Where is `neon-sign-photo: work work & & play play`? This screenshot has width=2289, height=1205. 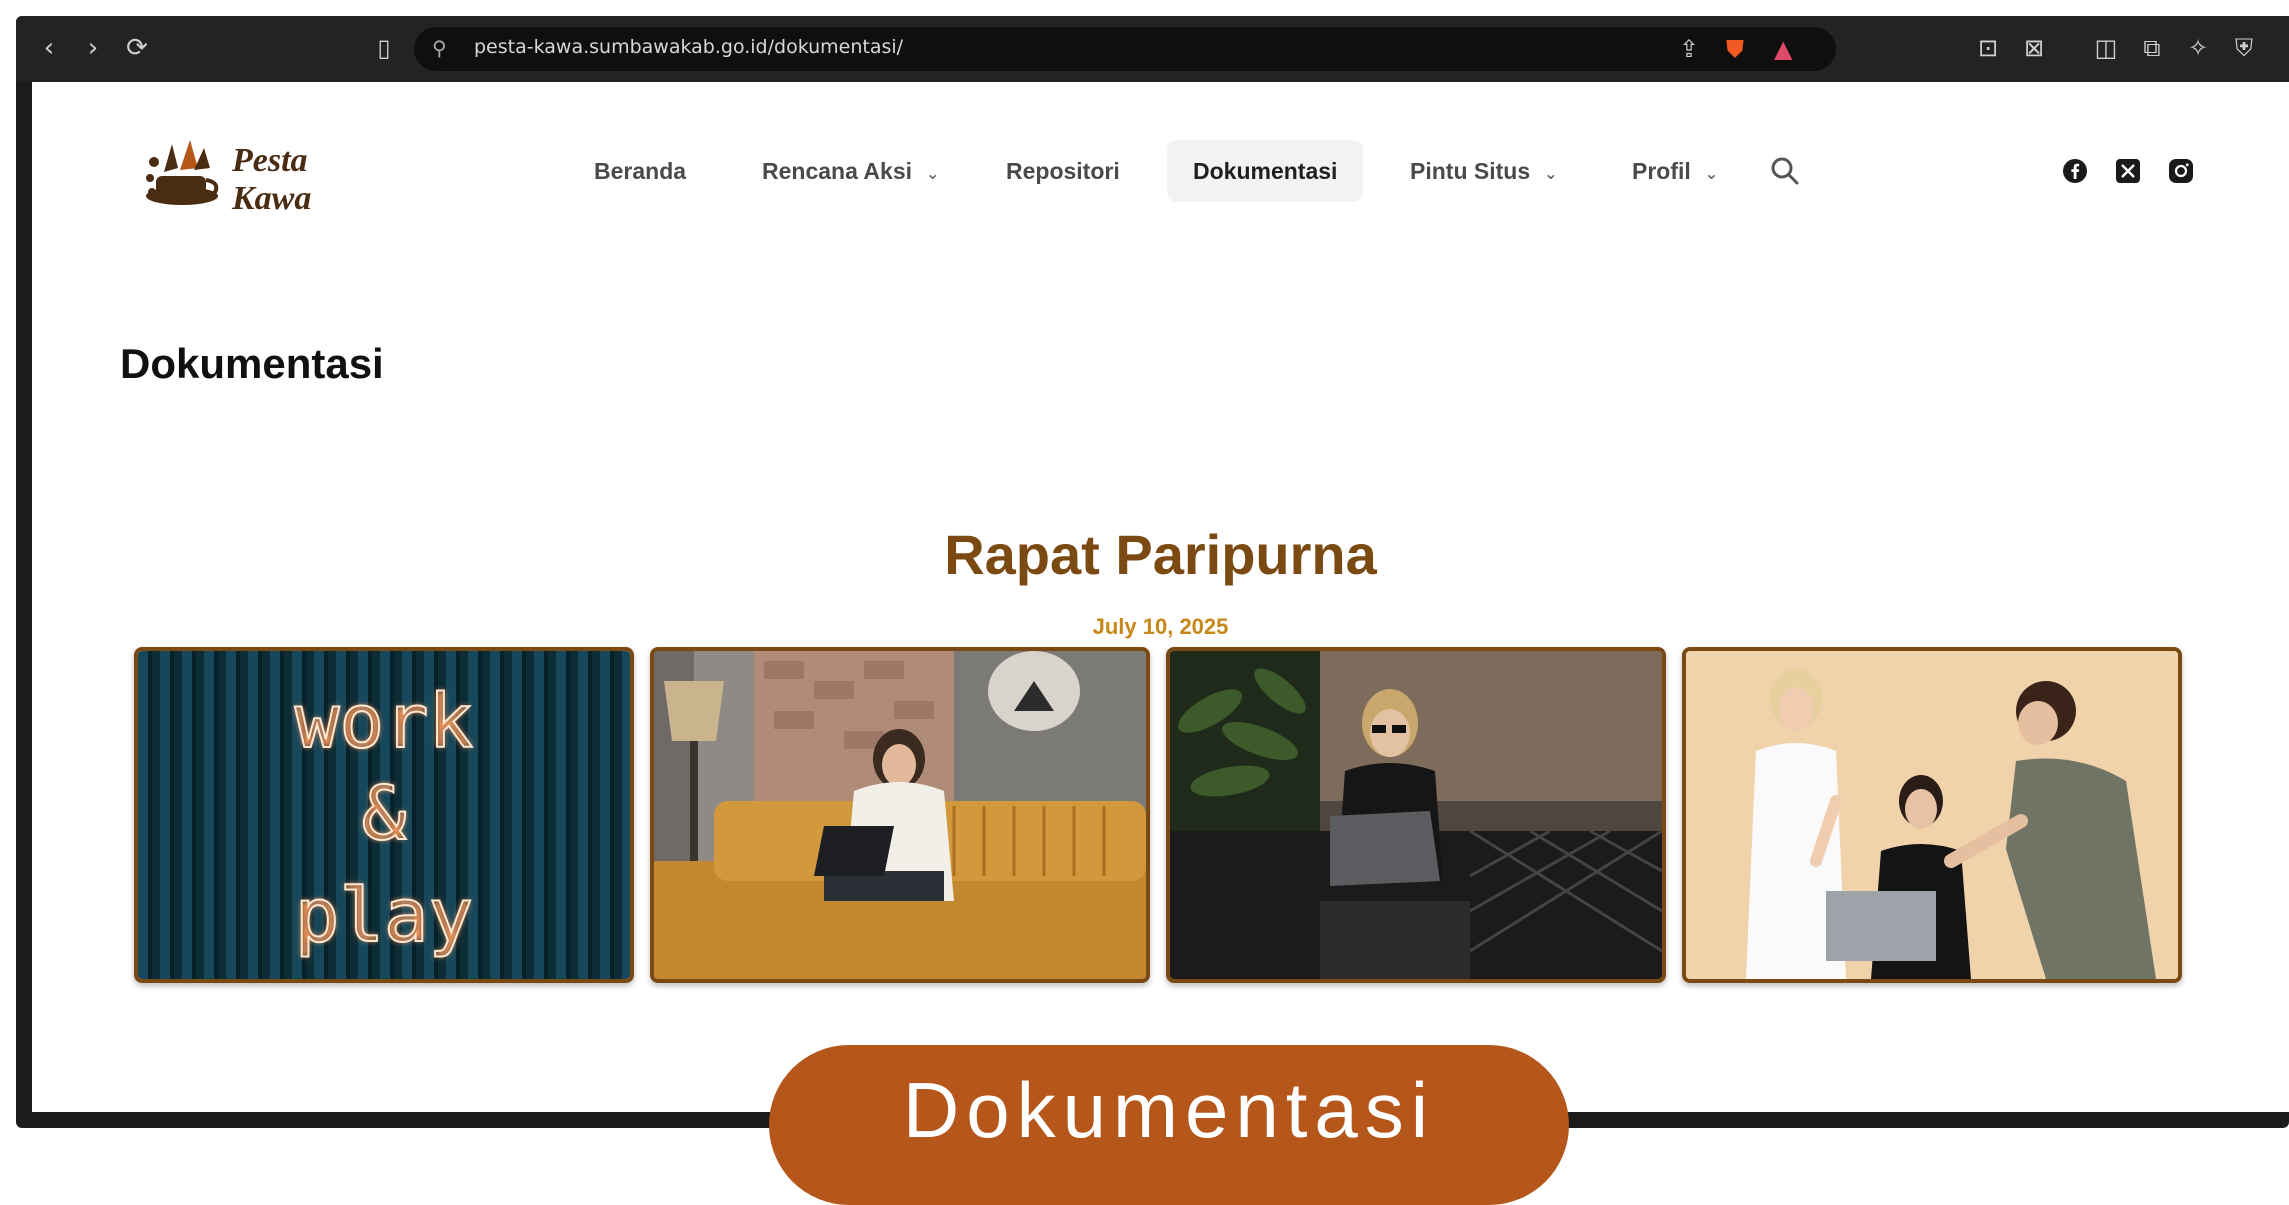
neon-sign-photo: work work & & play play is located at coordinates (384, 815).